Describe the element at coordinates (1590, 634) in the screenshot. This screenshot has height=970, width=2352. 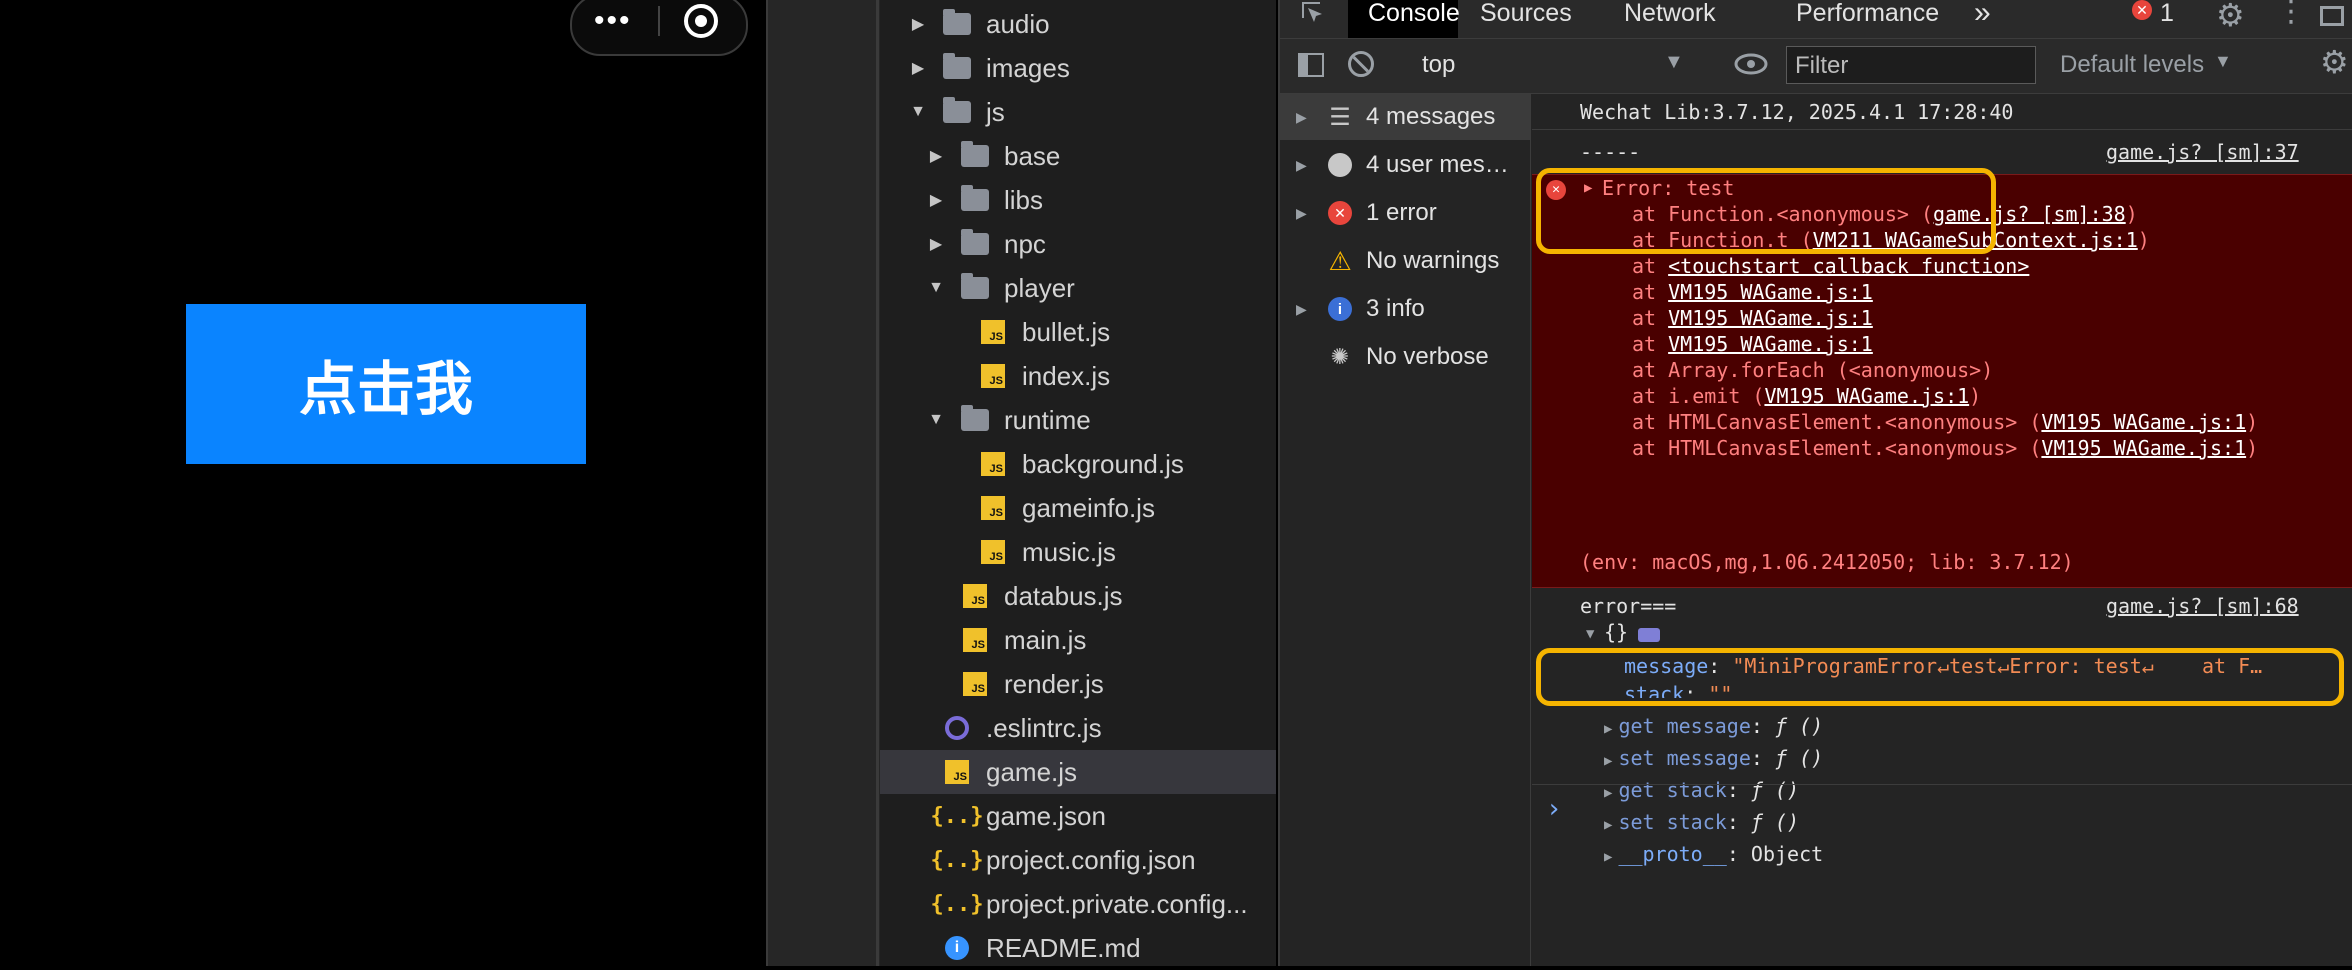
I see `collapse-triangle-icon: ▼` at that location.